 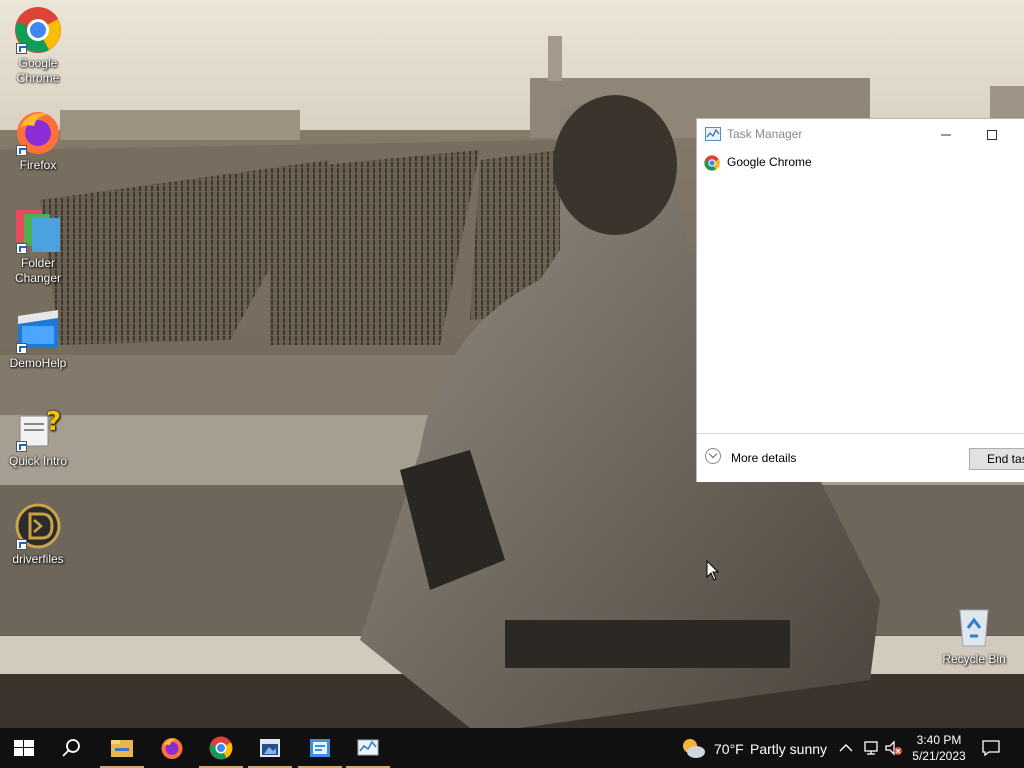 What do you see at coordinates (38, 230) in the screenshot?
I see `folder-changer-icon` at bounding box center [38, 230].